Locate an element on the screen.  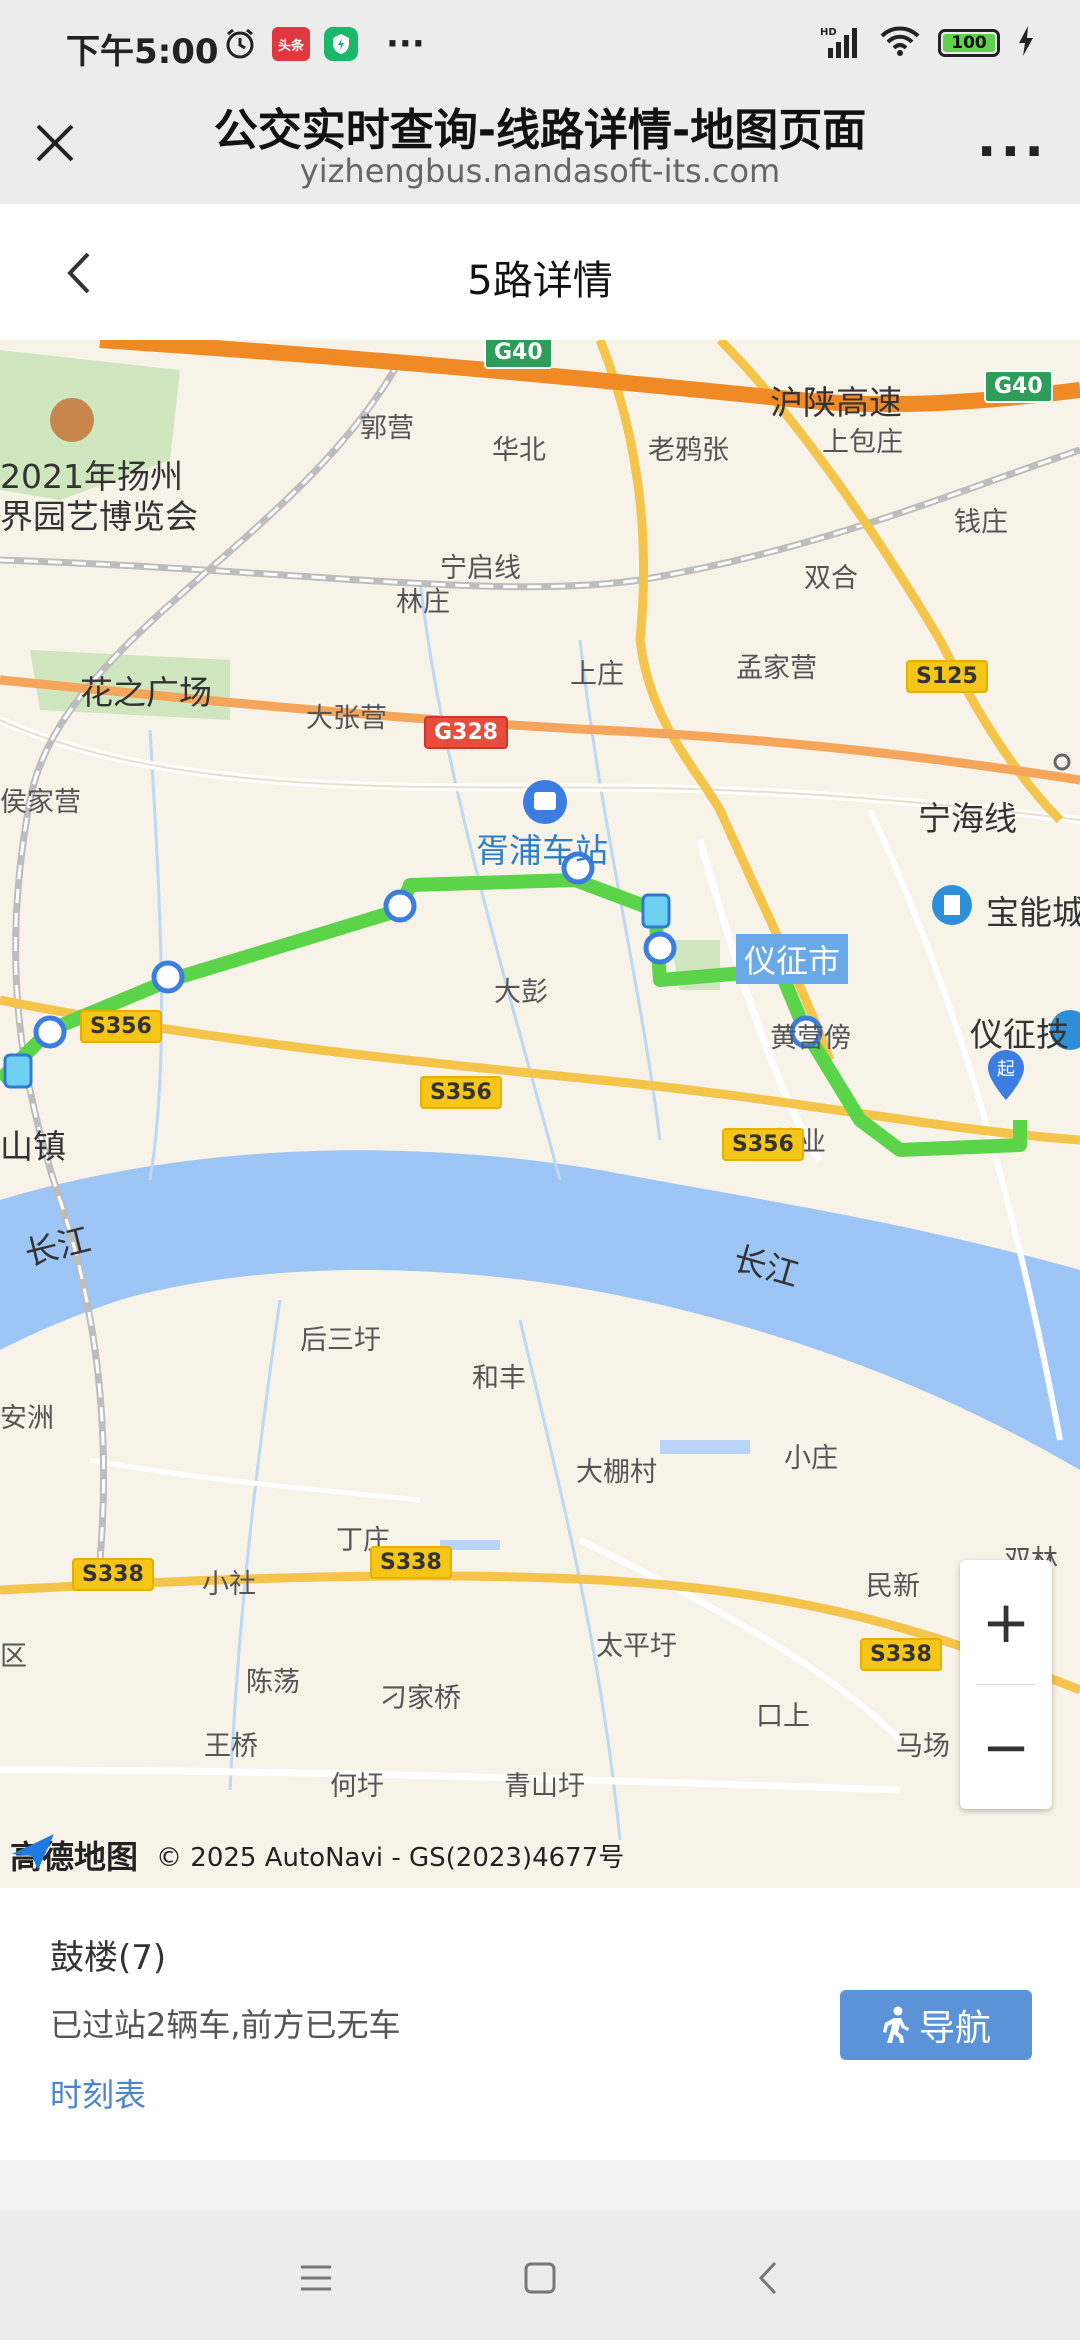
station-info-panel: 鼓楼(7) 已过站2辆车,前方已无车 时刻表 导航 is located at coordinates (540, 2024).